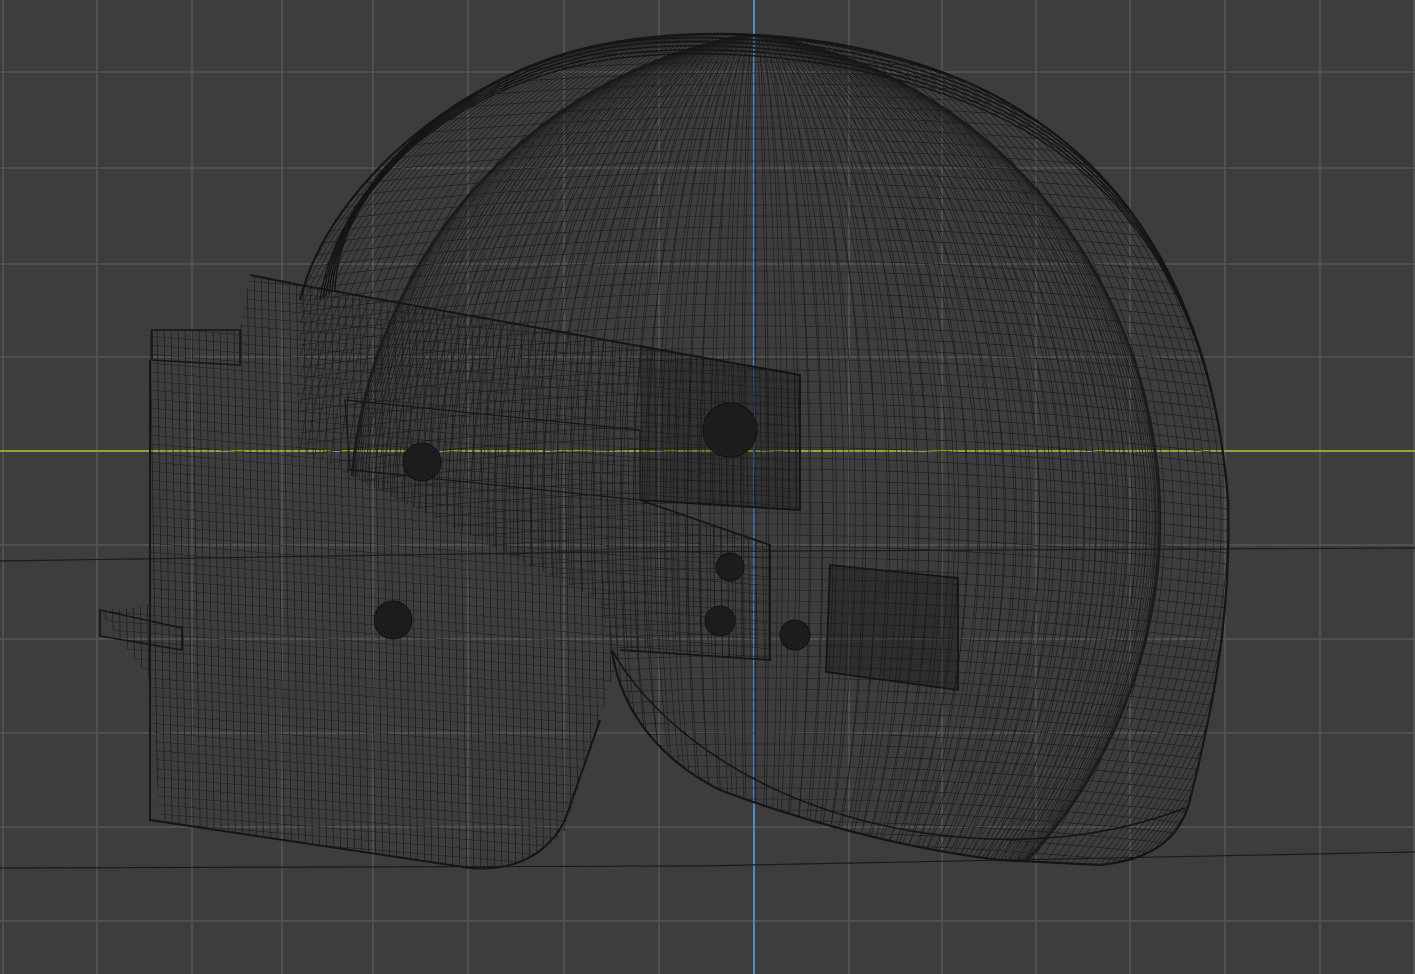  I want to click on ground-line, so click(707, 860).